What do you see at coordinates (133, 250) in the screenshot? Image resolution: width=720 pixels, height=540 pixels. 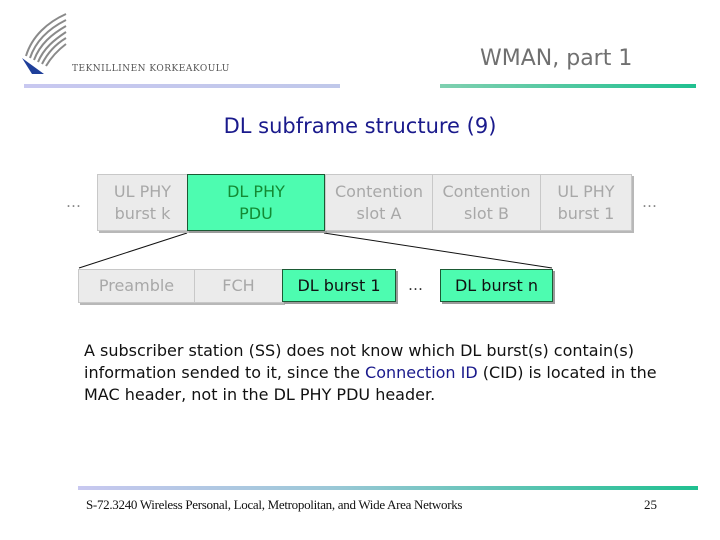 I see `expansion-line-left` at bounding box center [133, 250].